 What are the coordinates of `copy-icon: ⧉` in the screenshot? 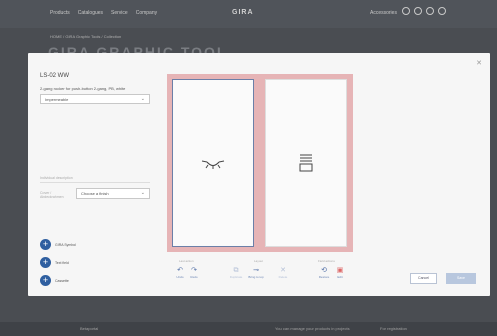 It's located at (236, 270).